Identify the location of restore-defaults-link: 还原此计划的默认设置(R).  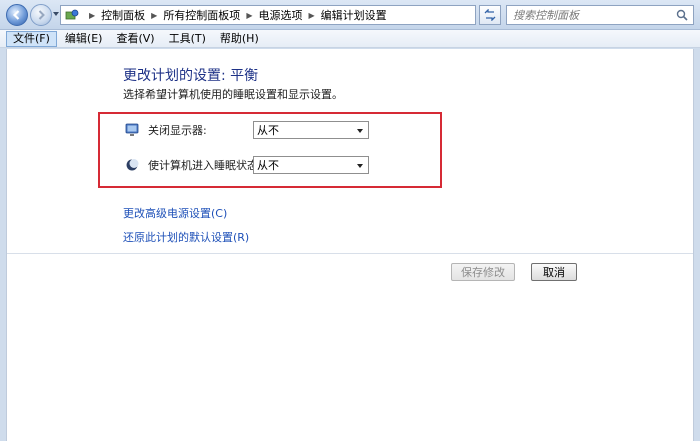
(186, 237).